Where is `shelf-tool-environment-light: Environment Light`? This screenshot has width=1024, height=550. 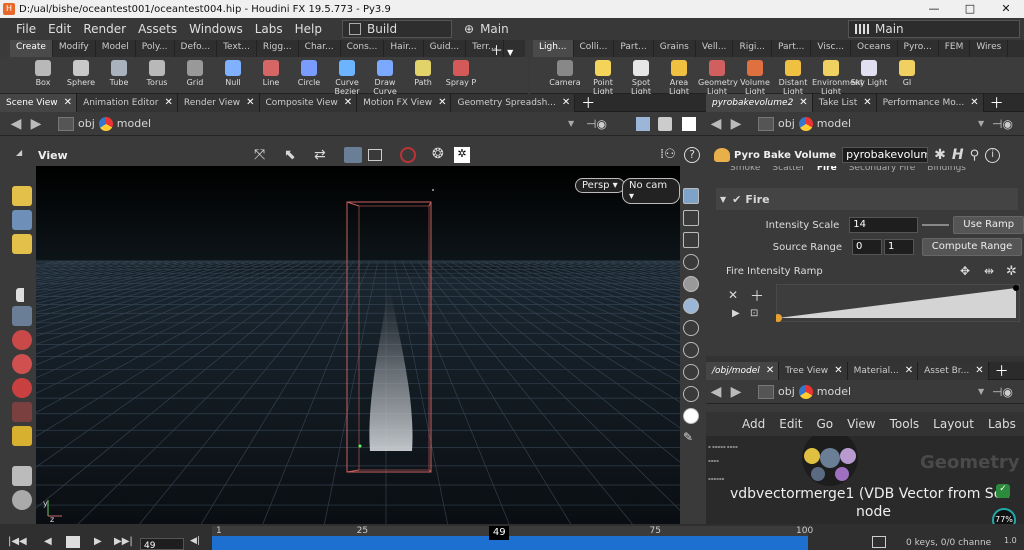
shelf-tool-environment-light: Environment Light is located at coordinates (837, 76).